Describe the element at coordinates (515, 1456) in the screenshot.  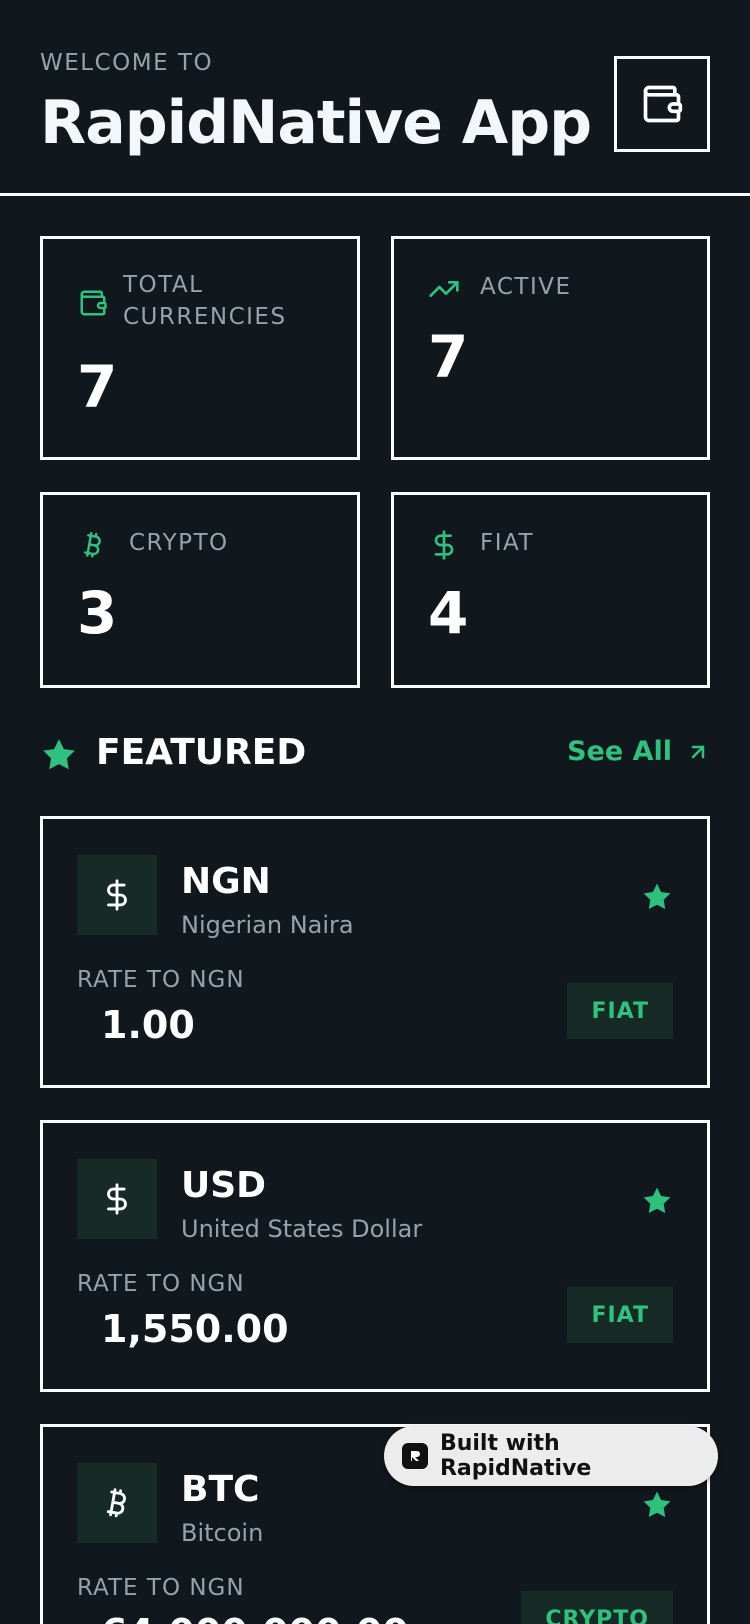
I see `built-with-label: Built with RapidNative` at that location.